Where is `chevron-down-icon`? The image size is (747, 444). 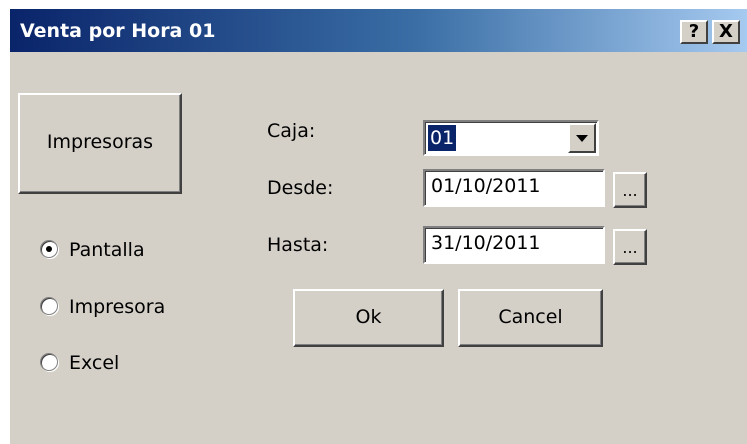
chevron-down-icon is located at coordinates (582, 138).